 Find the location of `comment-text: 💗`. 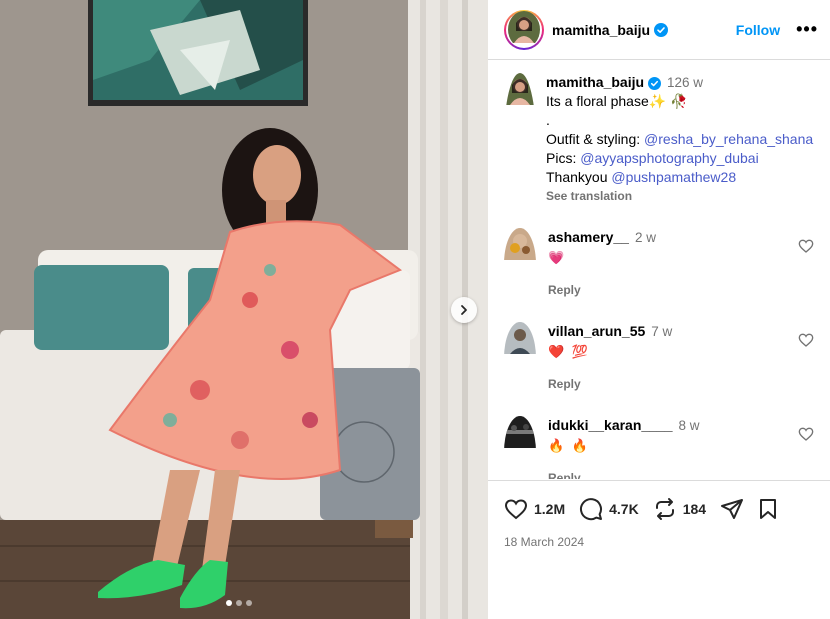

comment-text: 💗 is located at coordinates (557, 257).